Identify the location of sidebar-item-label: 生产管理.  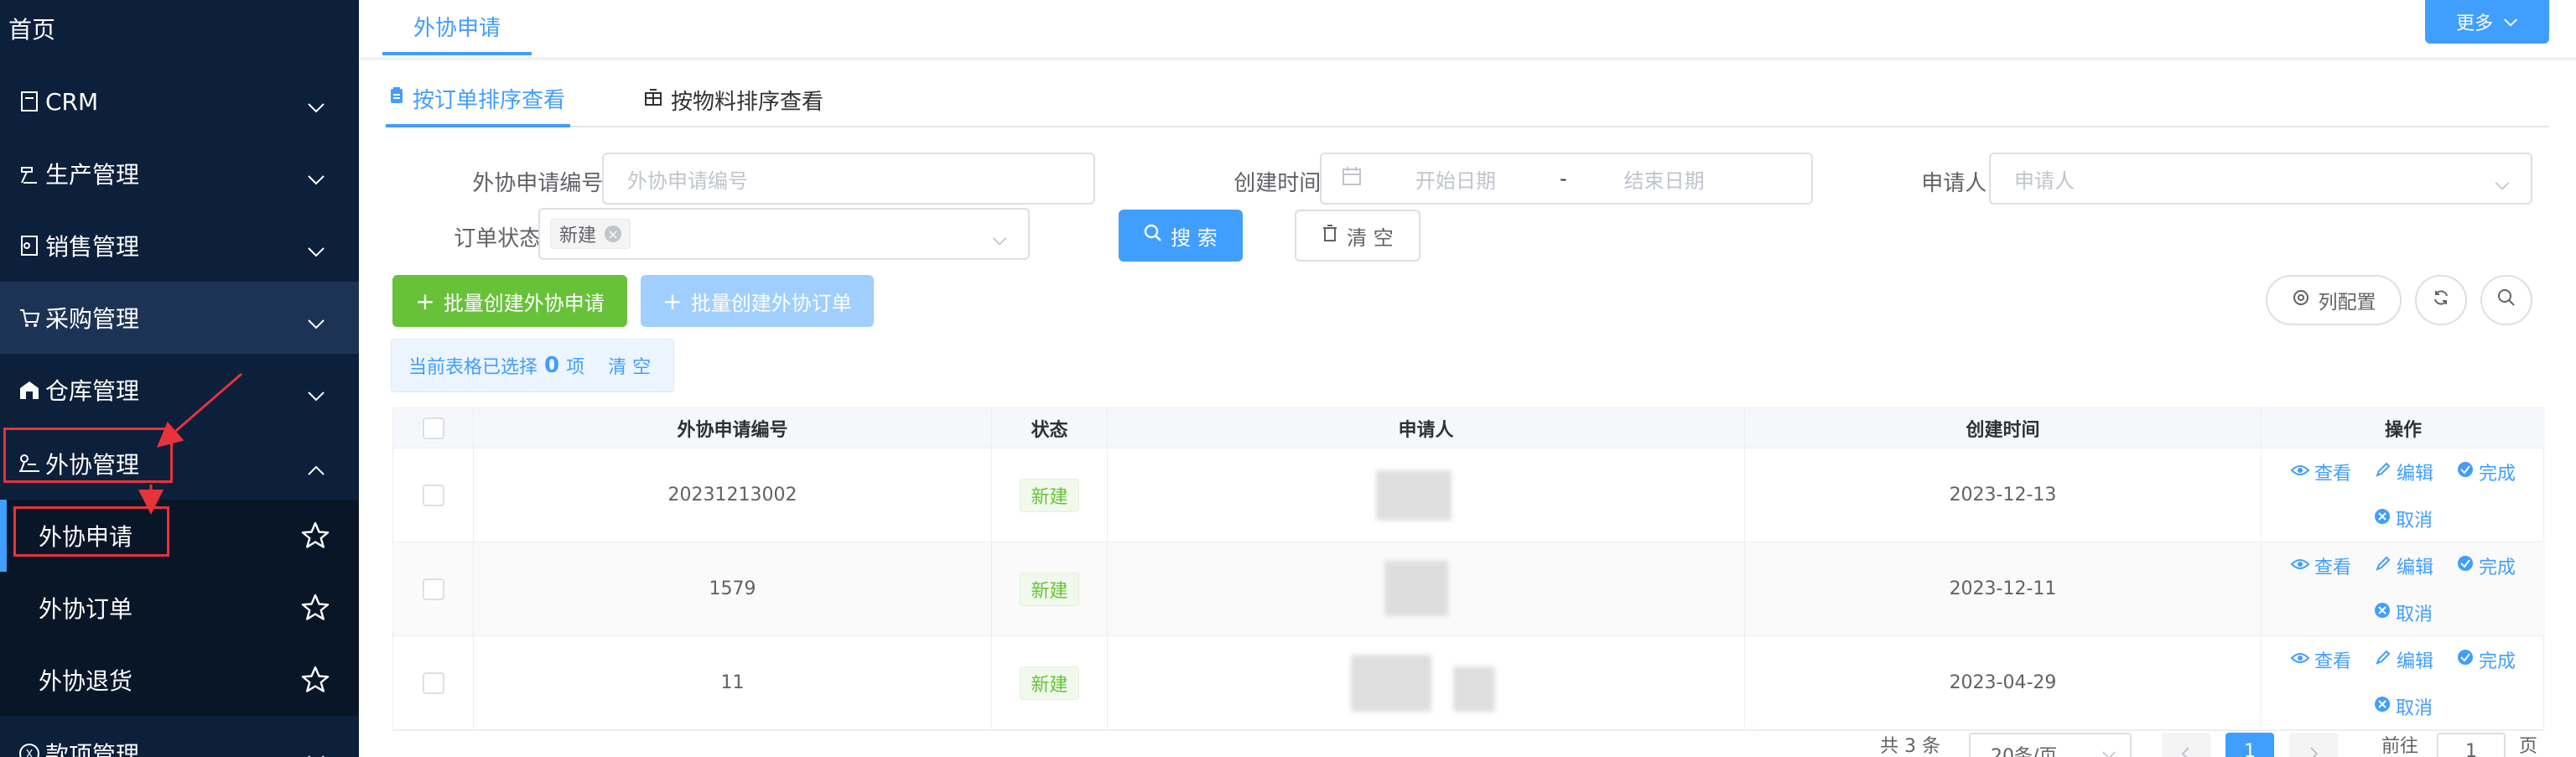
(92, 175).